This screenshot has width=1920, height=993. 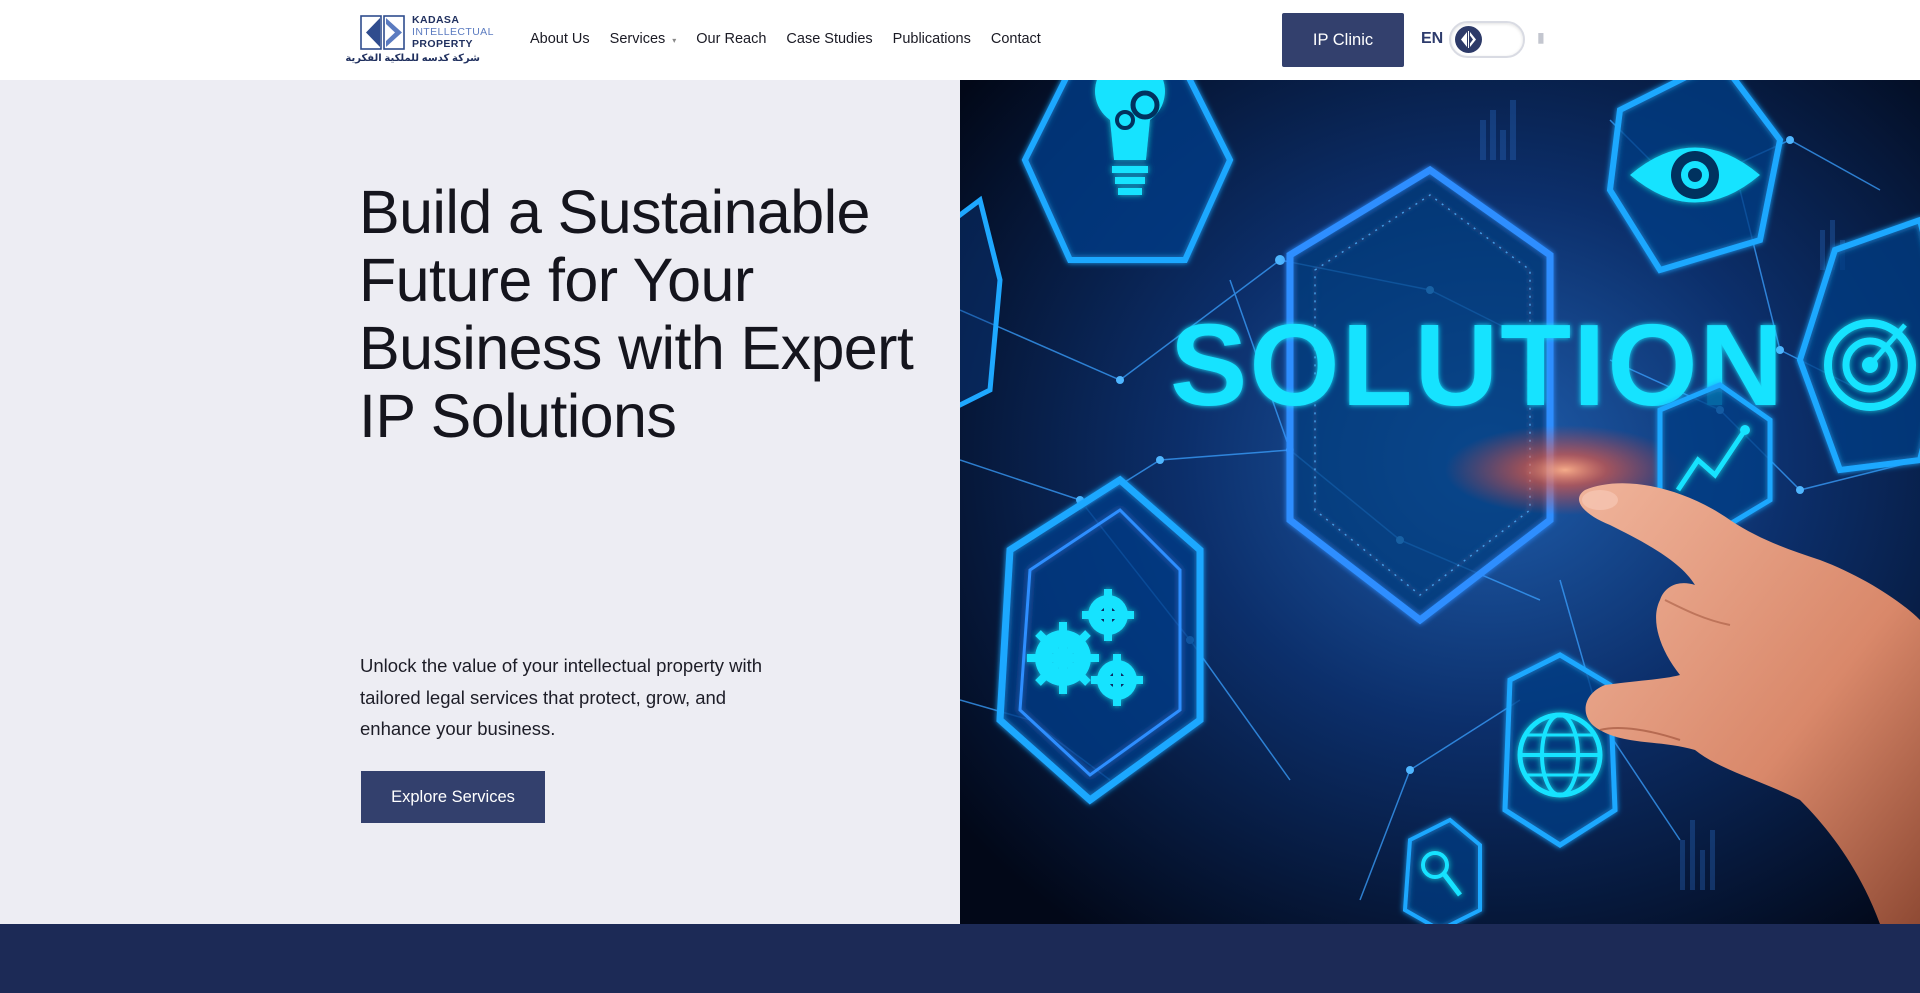 What do you see at coordinates (453, 32) in the screenshot?
I see `logo-line-2: INTELLECTUAL` at bounding box center [453, 32].